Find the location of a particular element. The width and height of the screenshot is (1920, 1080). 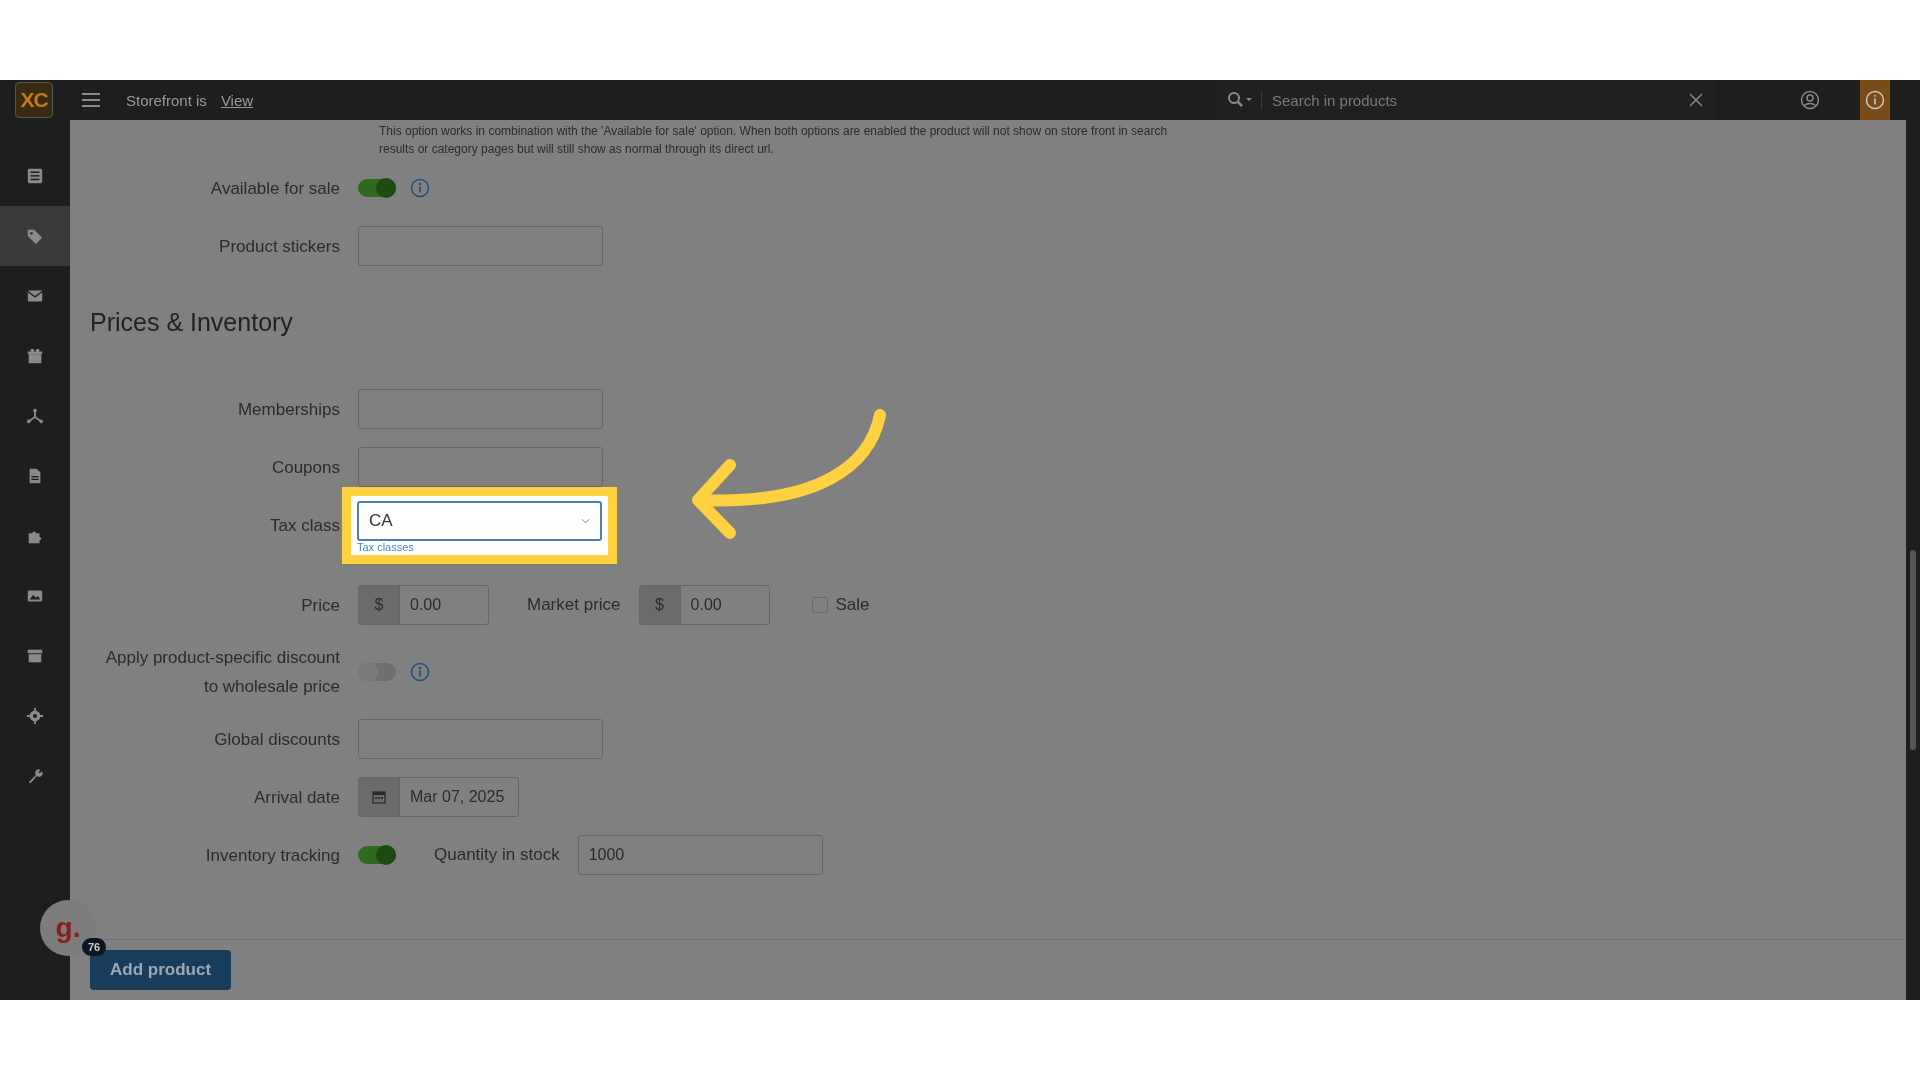

search-icon is located at coordinates (1240, 100).